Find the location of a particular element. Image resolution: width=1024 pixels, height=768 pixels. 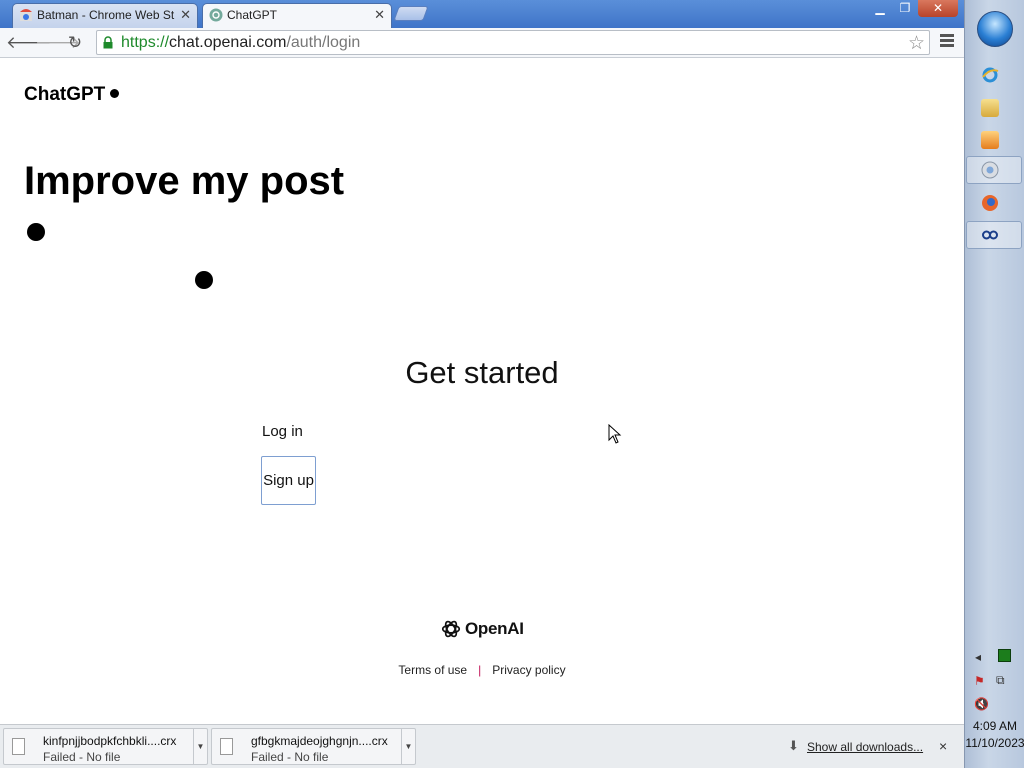

cursor-dot-icon is located at coordinates (204, 280).